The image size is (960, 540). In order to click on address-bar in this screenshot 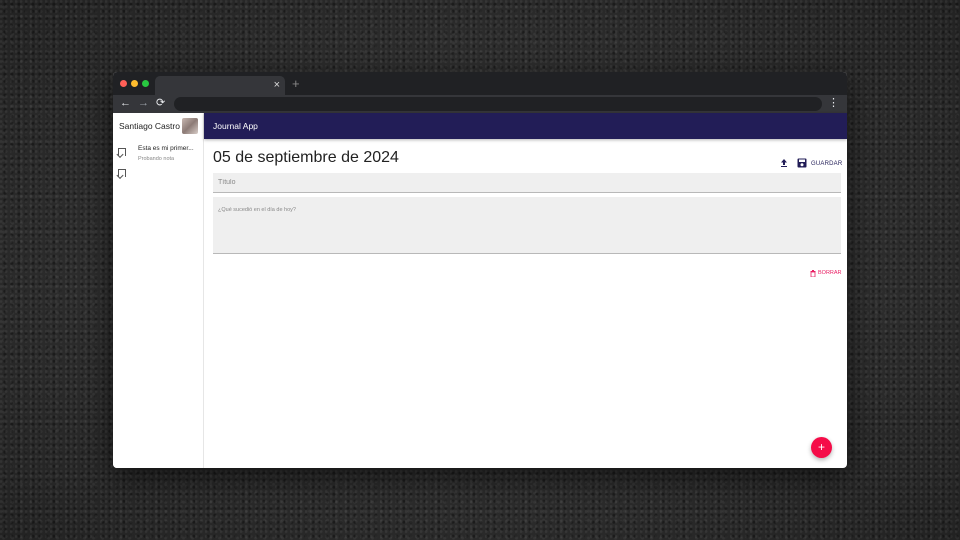, I will do `click(498, 104)`.